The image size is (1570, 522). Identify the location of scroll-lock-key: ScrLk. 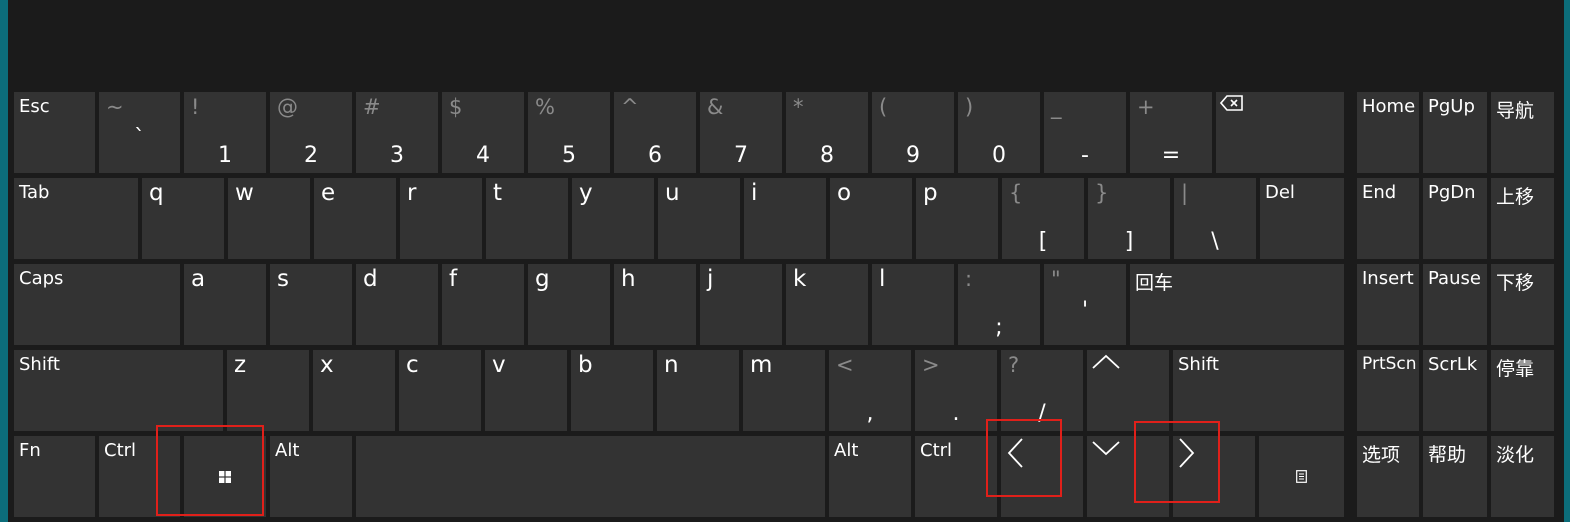
(1455, 390).